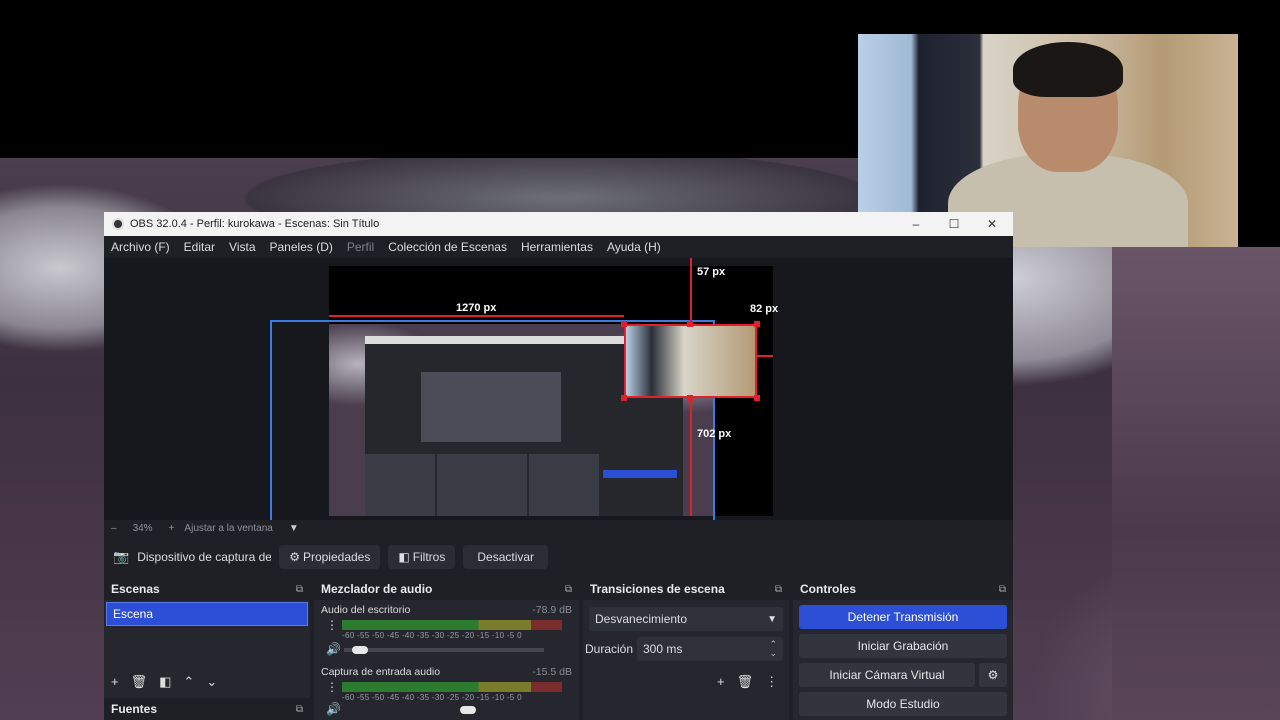 This screenshot has width=1280, height=720. Describe the element at coordinates (118, 224) in the screenshot. I see `obs-logo-icon` at that location.